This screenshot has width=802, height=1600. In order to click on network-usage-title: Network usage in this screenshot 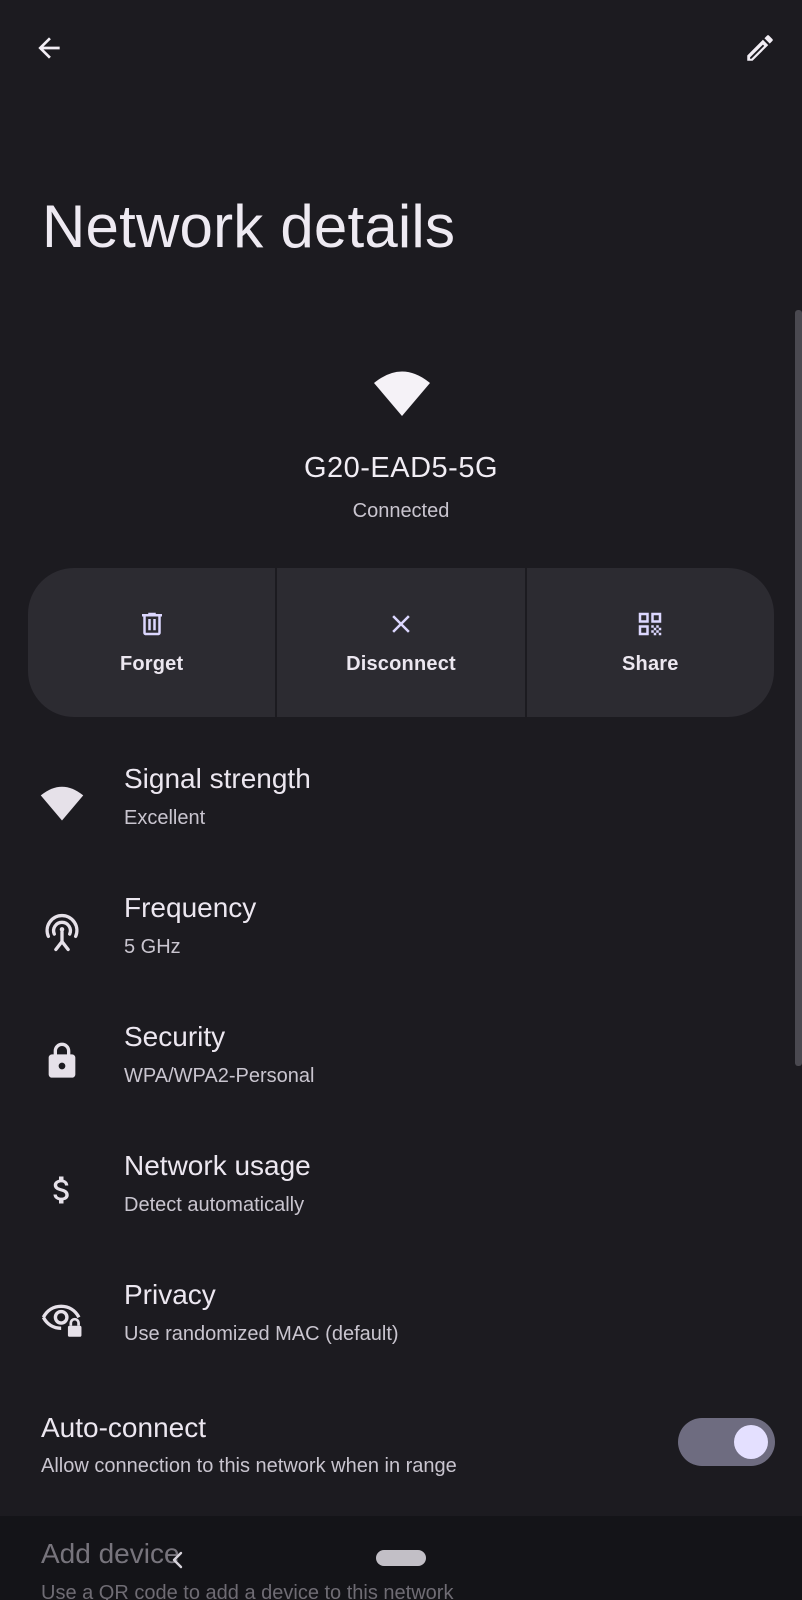, I will do `click(217, 1165)`.